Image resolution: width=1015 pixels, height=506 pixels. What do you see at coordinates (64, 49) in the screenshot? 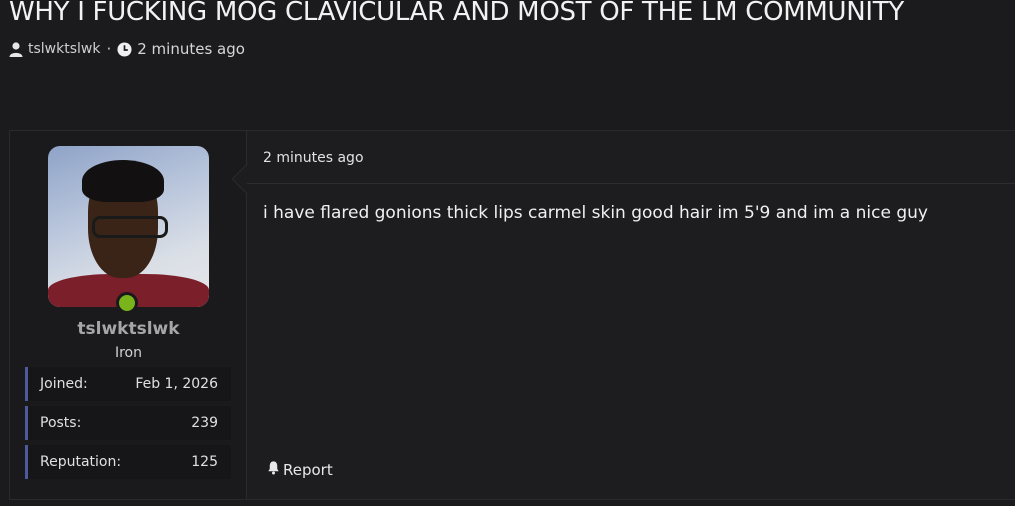
I see `thread-author-link: tslwktslwk` at bounding box center [64, 49].